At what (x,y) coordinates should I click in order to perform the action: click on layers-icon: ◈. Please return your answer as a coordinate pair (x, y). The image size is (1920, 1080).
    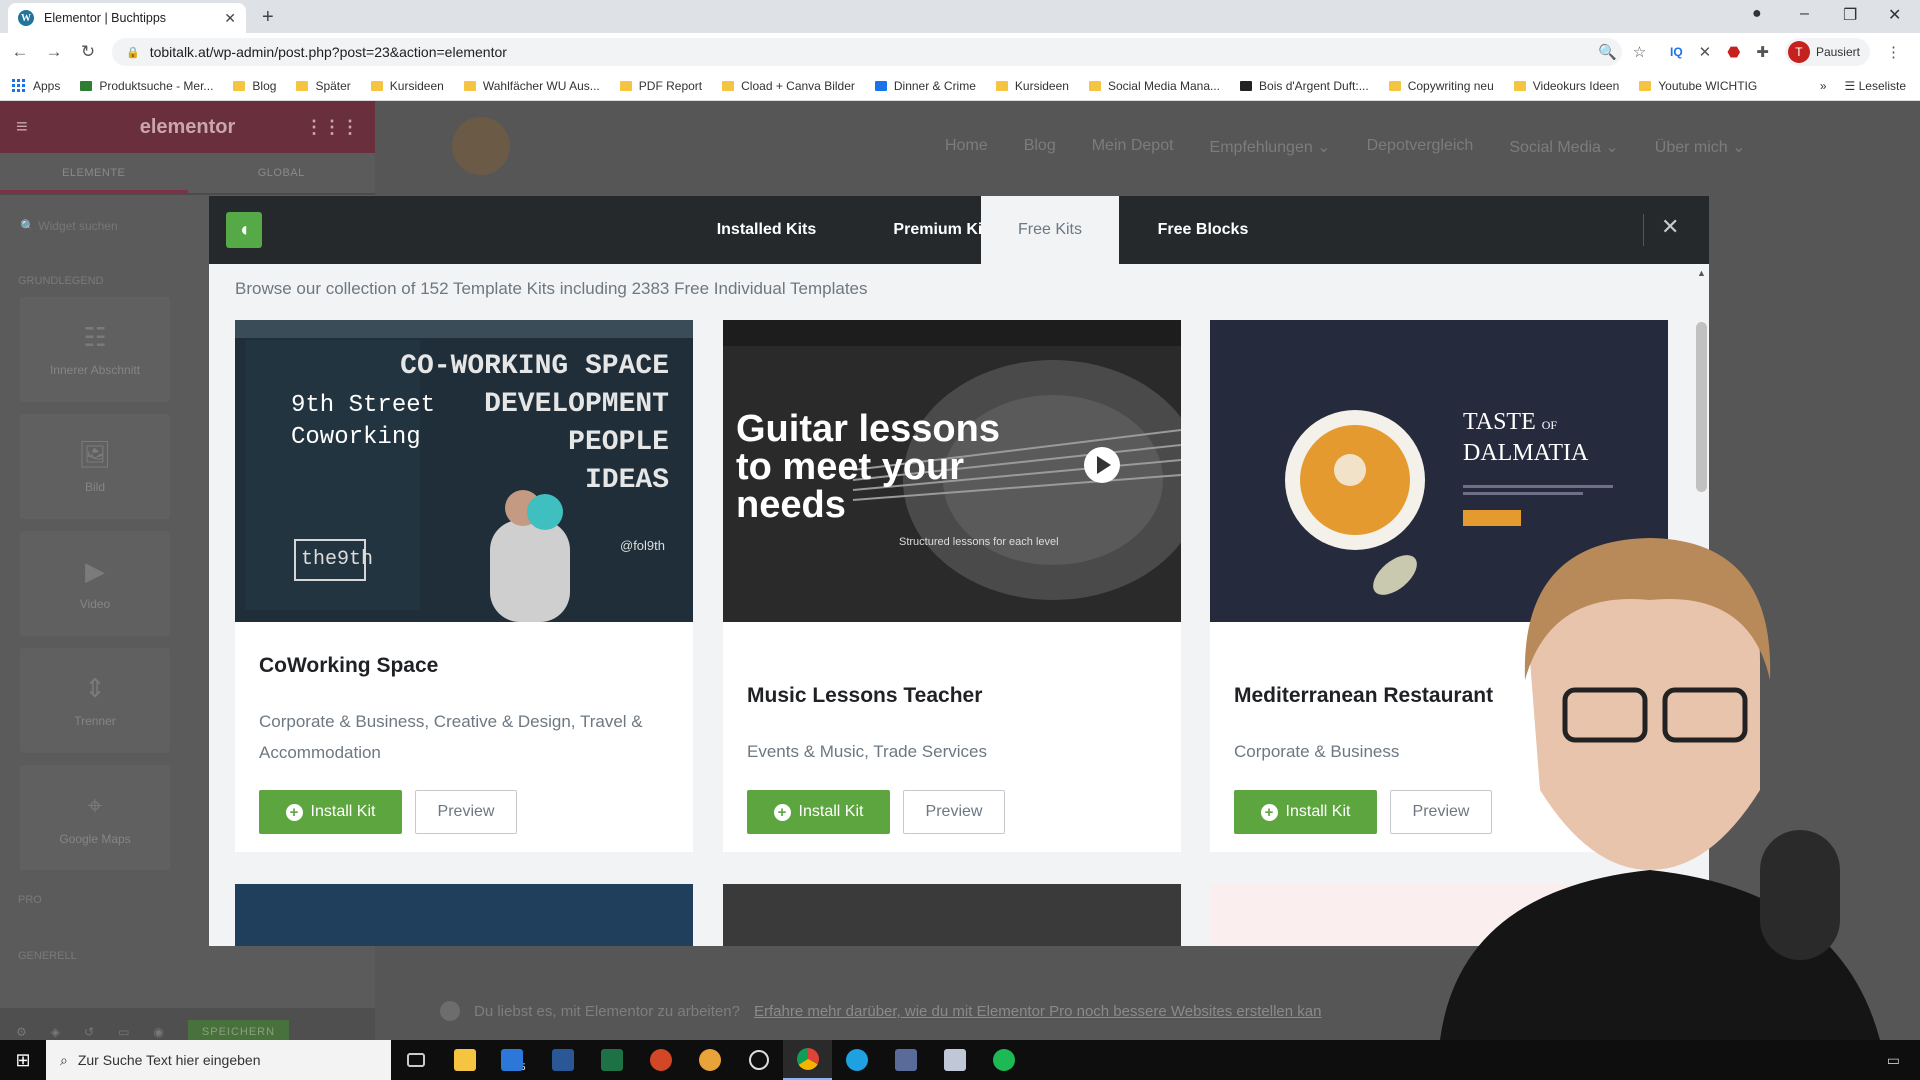
    Looking at the image, I should click on (55, 1032).